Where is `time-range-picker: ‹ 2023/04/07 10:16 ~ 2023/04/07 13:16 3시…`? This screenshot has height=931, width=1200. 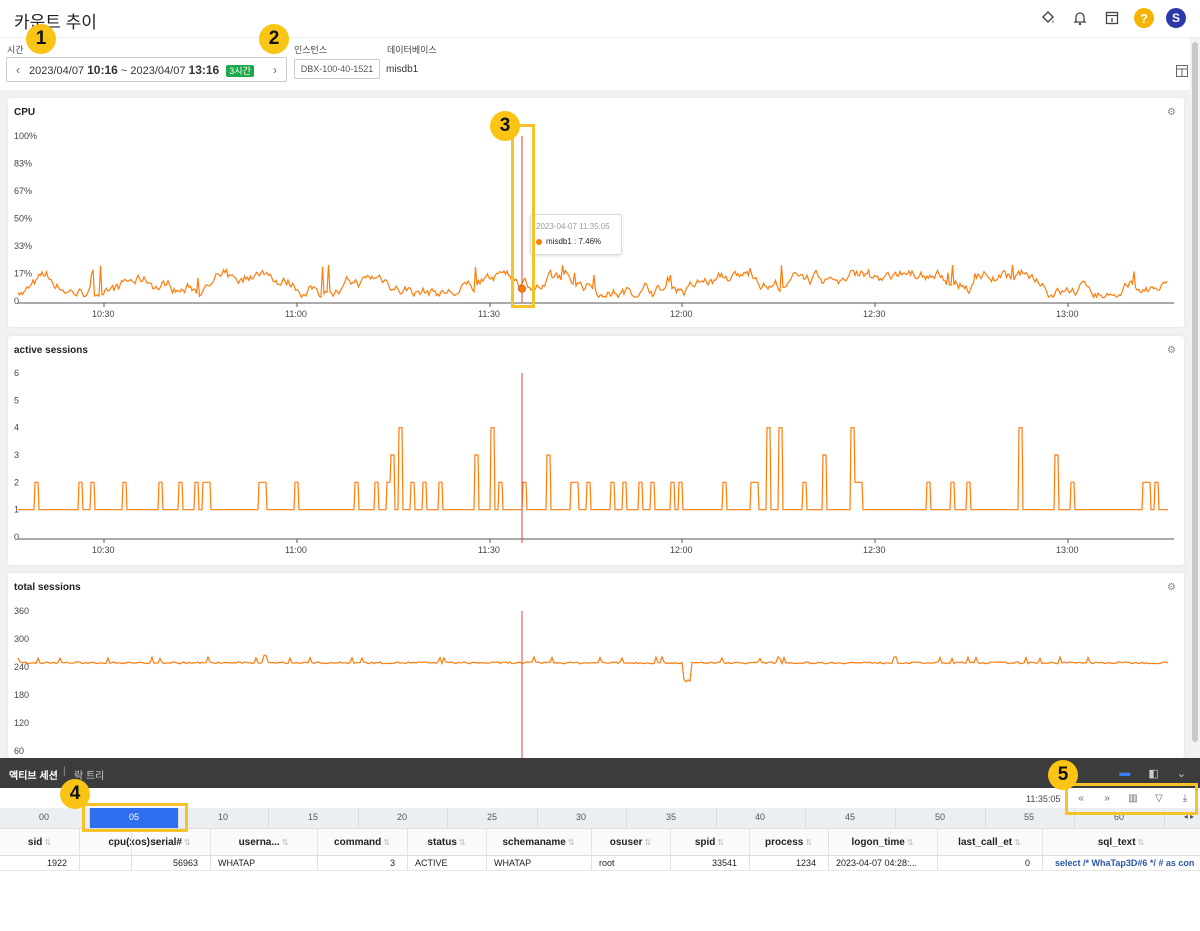 time-range-picker: ‹ 2023/04/07 10:16 ~ 2023/04/07 13:16 3시… is located at coordinates (146, 69).